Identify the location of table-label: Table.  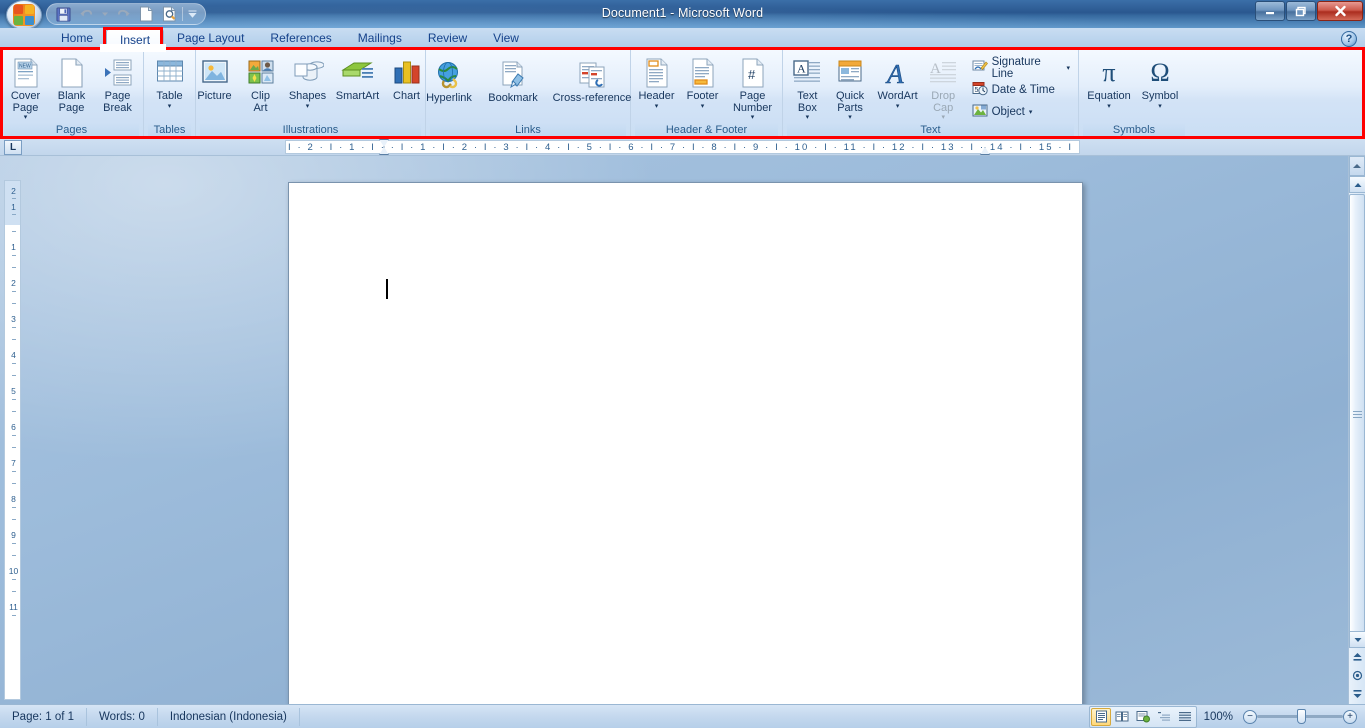
(169, 96).